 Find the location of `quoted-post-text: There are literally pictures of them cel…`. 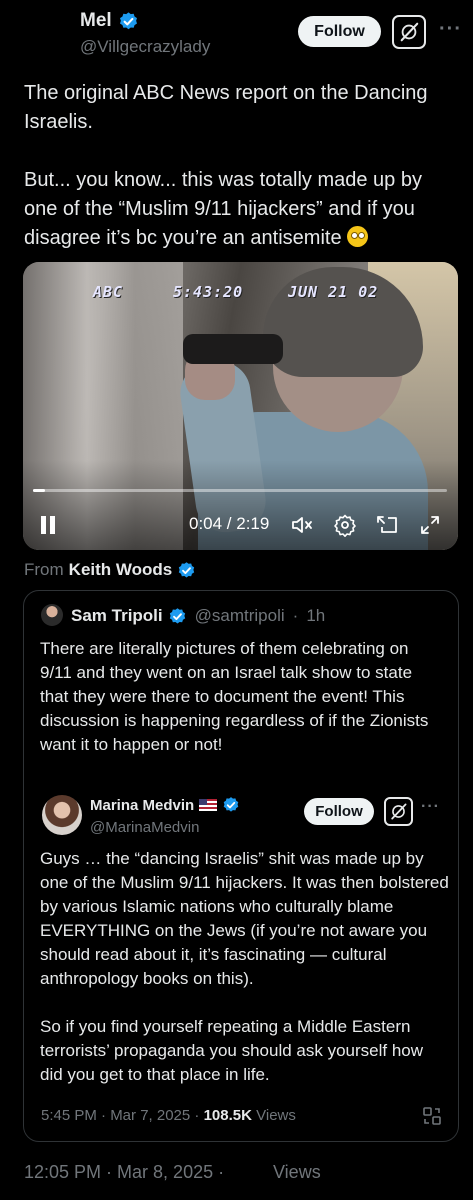

quoted-post-text: There are literally pictures of them cel… is located at coordinates (234, 696).